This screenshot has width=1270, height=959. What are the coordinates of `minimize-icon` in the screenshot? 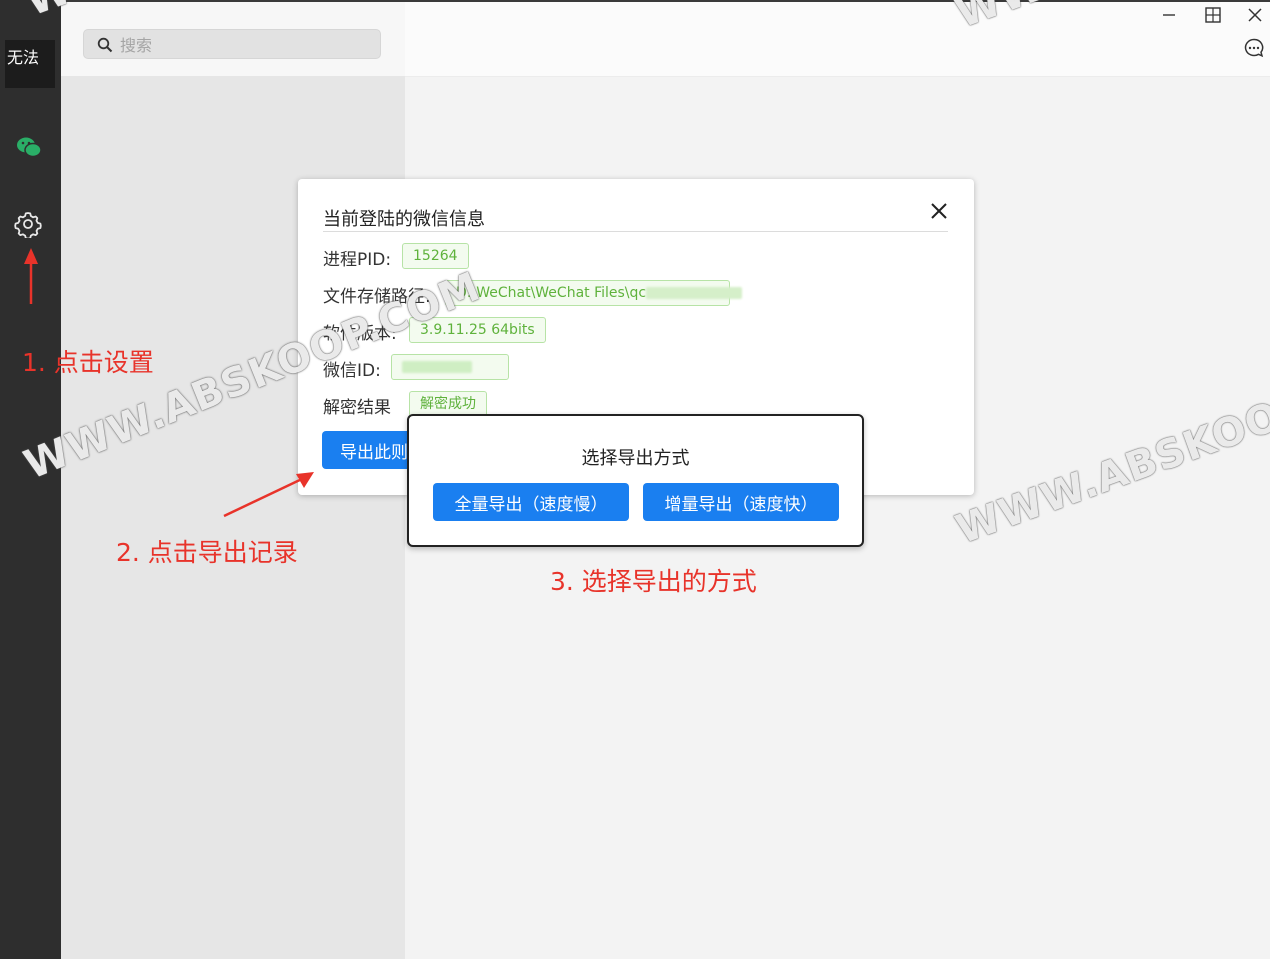 It's located at (1169, 15).